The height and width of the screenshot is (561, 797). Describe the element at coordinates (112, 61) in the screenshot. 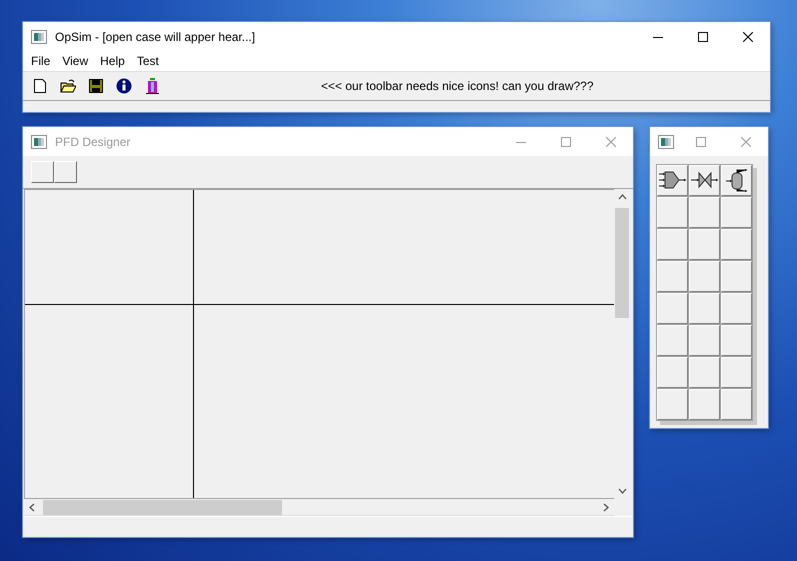

I see `menu-item: Help` at that location.